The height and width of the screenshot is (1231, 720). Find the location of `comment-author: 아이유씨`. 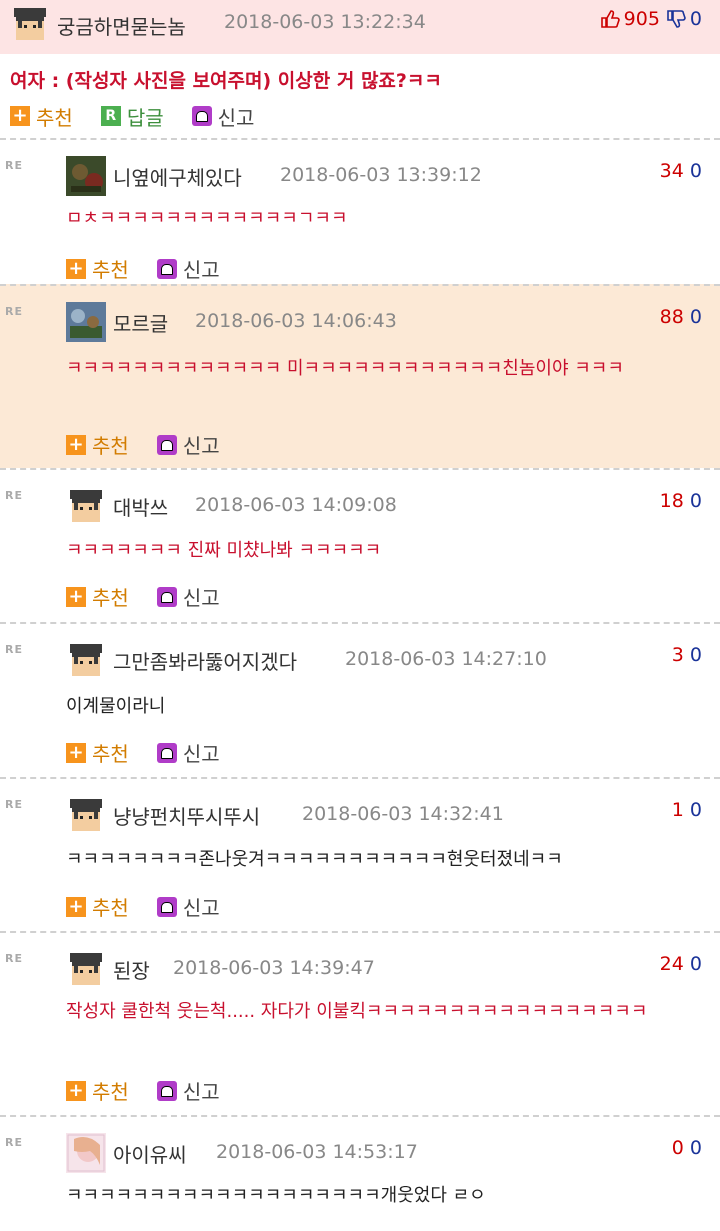

comment-author: 아이유씨 is located at coordinates (150, 1153).